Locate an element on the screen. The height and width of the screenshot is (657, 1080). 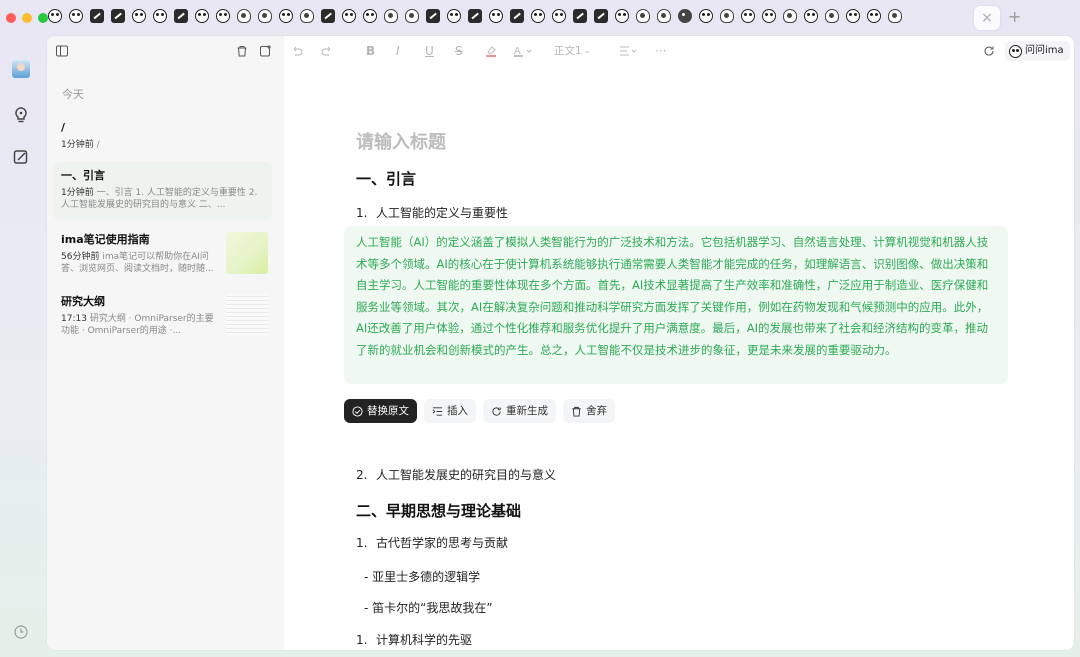
zoom-window-button is located at coordinates (43, 18).